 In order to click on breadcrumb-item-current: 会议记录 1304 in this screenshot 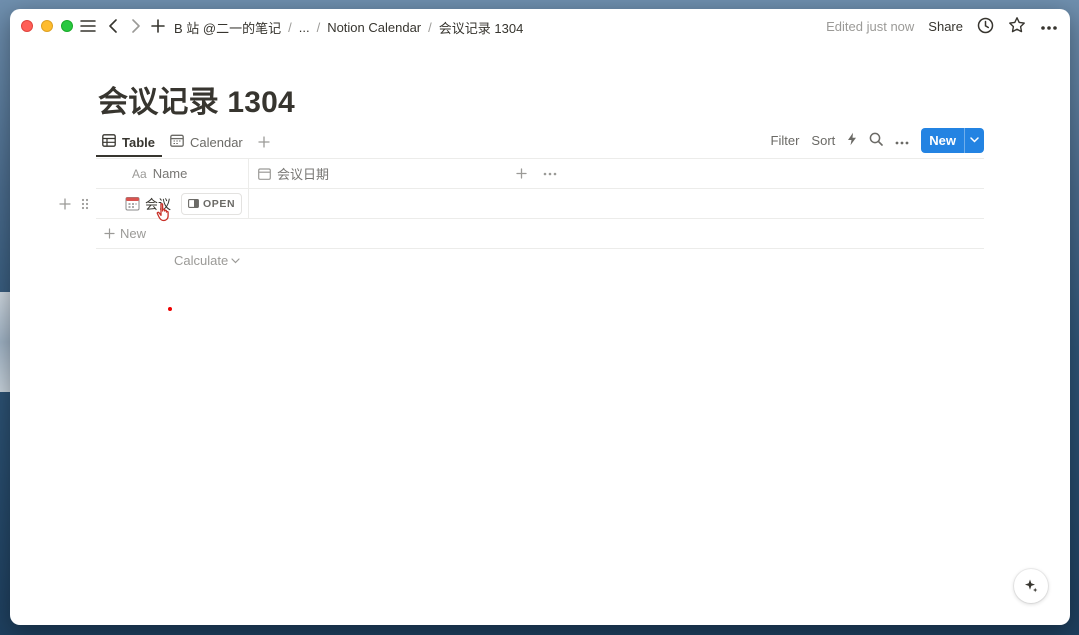, I will do `click(481, 27)`.